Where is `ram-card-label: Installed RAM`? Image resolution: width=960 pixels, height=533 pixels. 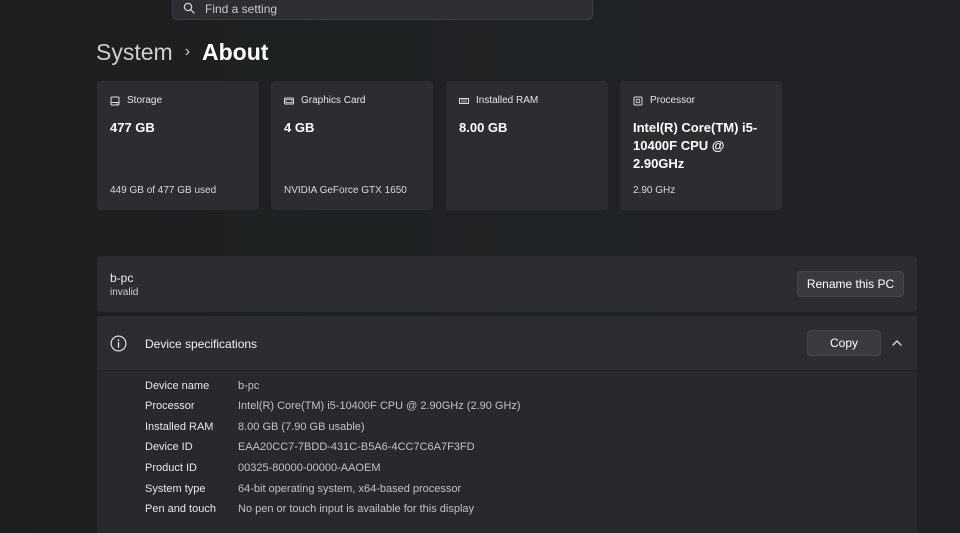
ram-card-label: Installed RAM is located at coordinates (507, 100).